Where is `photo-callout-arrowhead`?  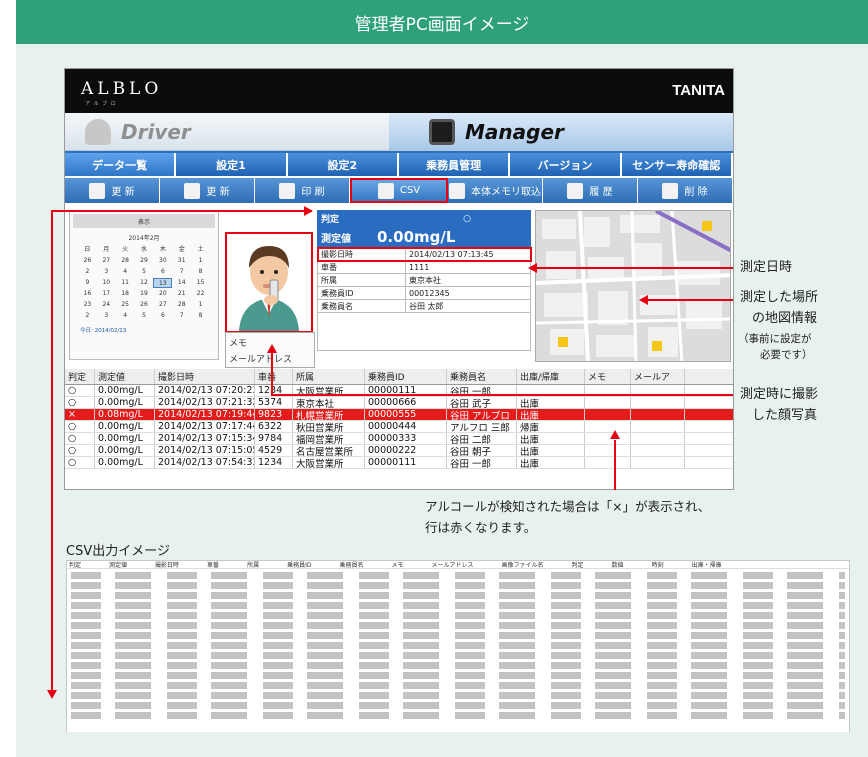 photo-callout-arrowhead is located at coordinates (272, 348).